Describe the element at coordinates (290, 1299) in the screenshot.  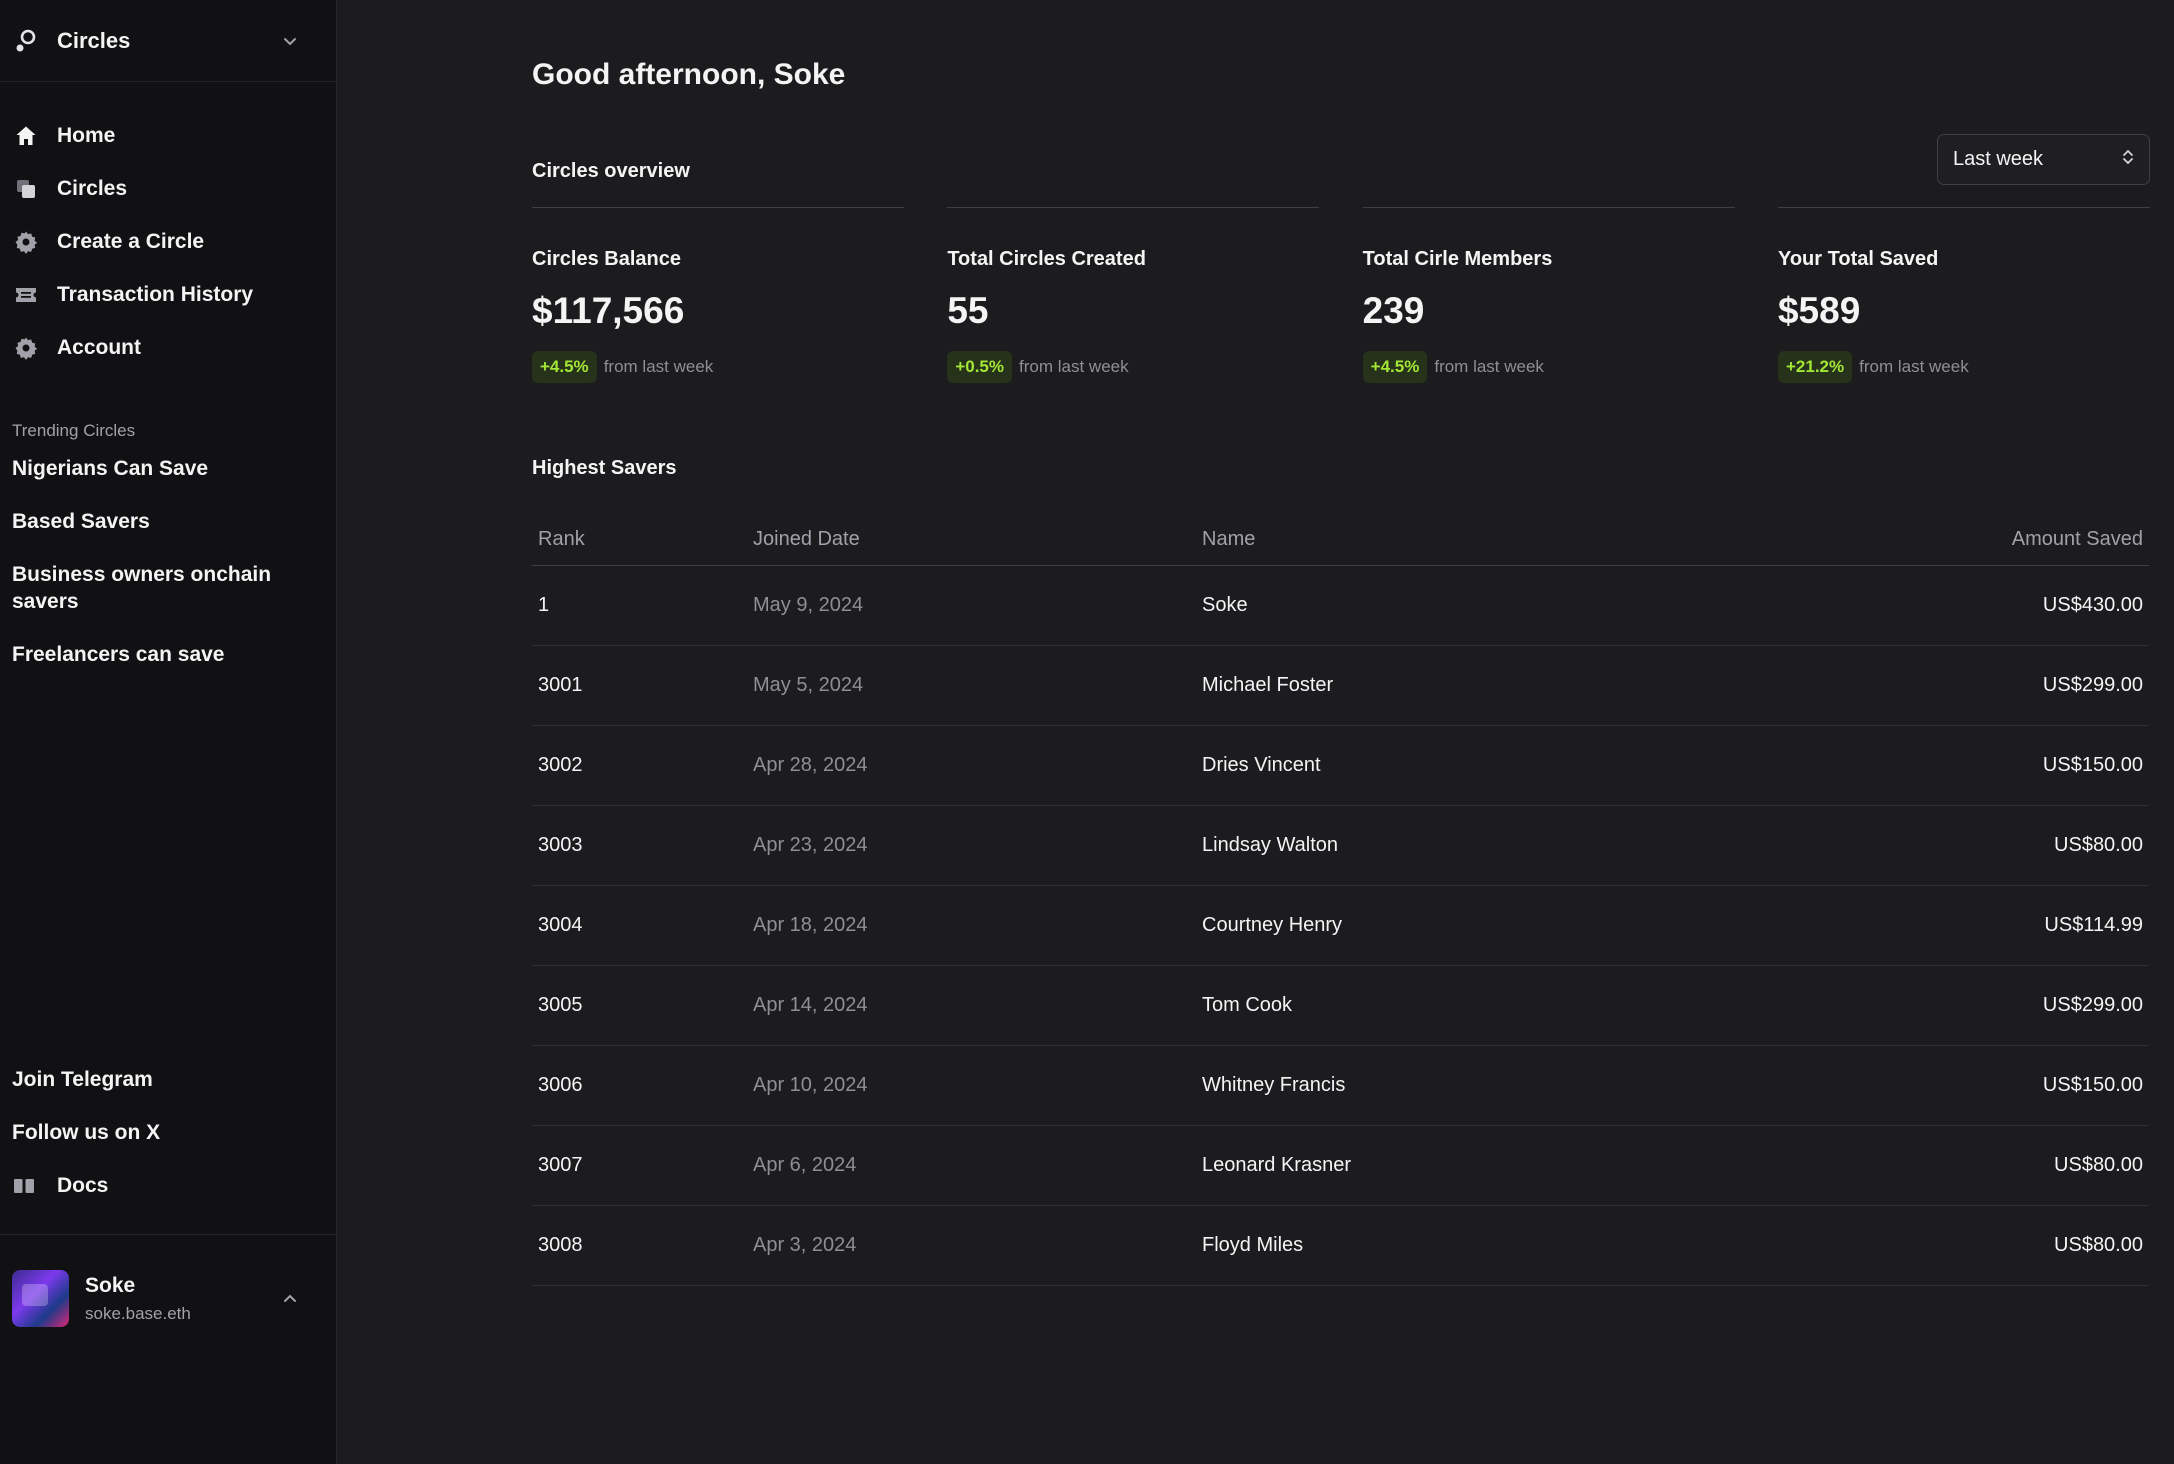
I see `chevron-up-icon` at that location.